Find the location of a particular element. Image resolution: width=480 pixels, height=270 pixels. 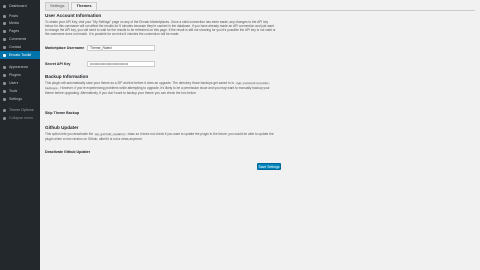

users-icon is located at coordinates (4, 83).